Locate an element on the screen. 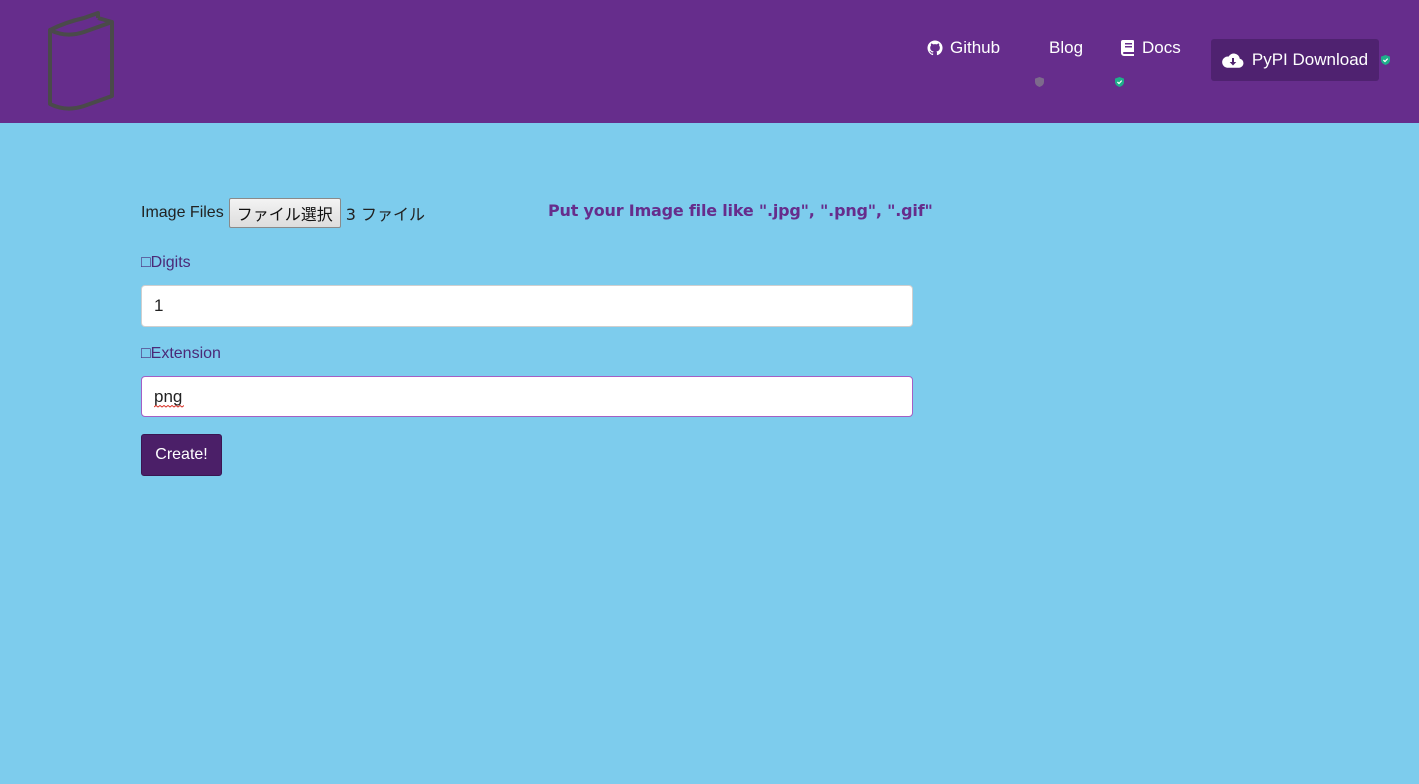 The height and width of the screenshot is (784, 1419). nav-docs-link: Docs is located at coordinates (1151, 48).